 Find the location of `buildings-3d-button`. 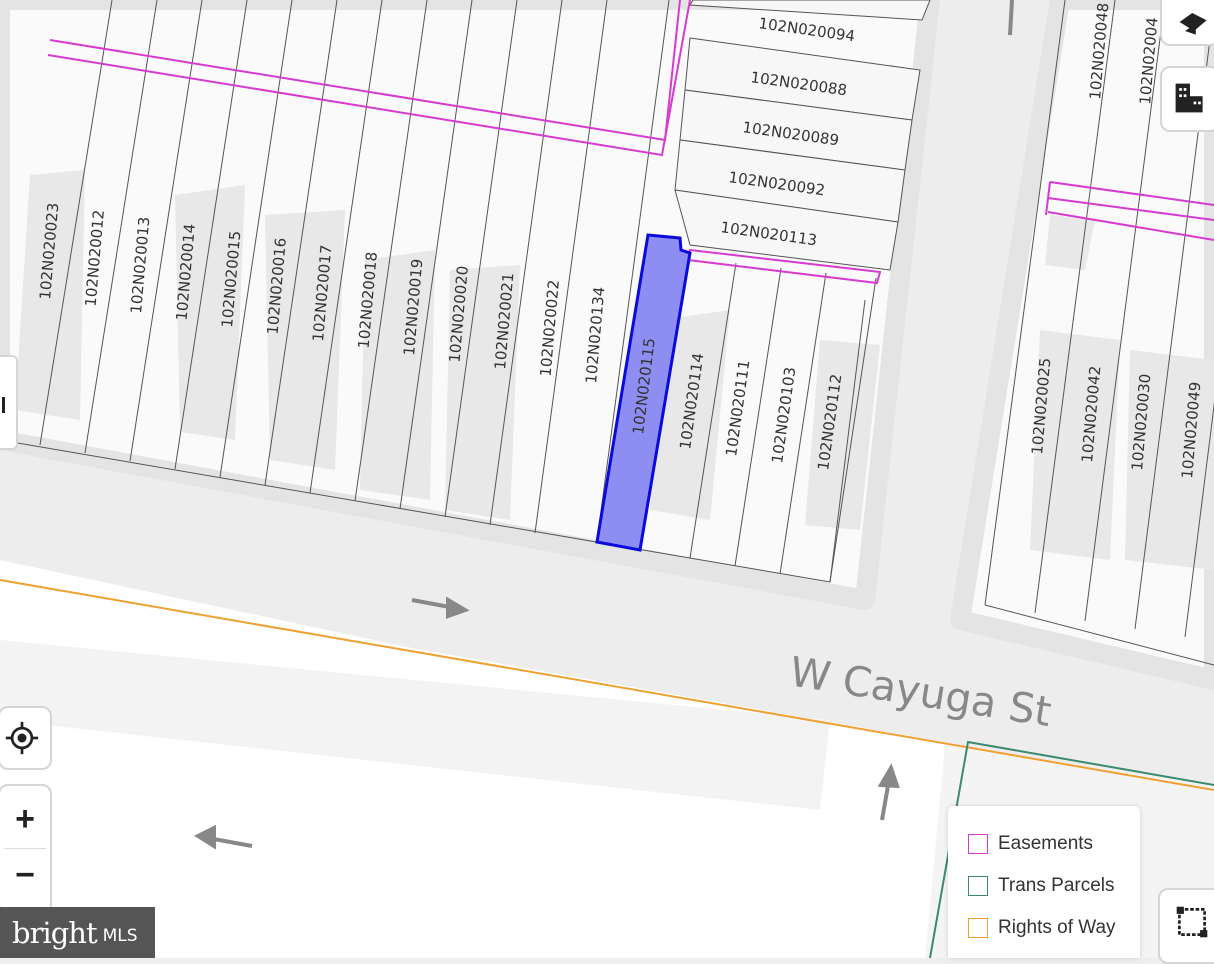

buildings-3d-button is located at coordinates (1187, 23).